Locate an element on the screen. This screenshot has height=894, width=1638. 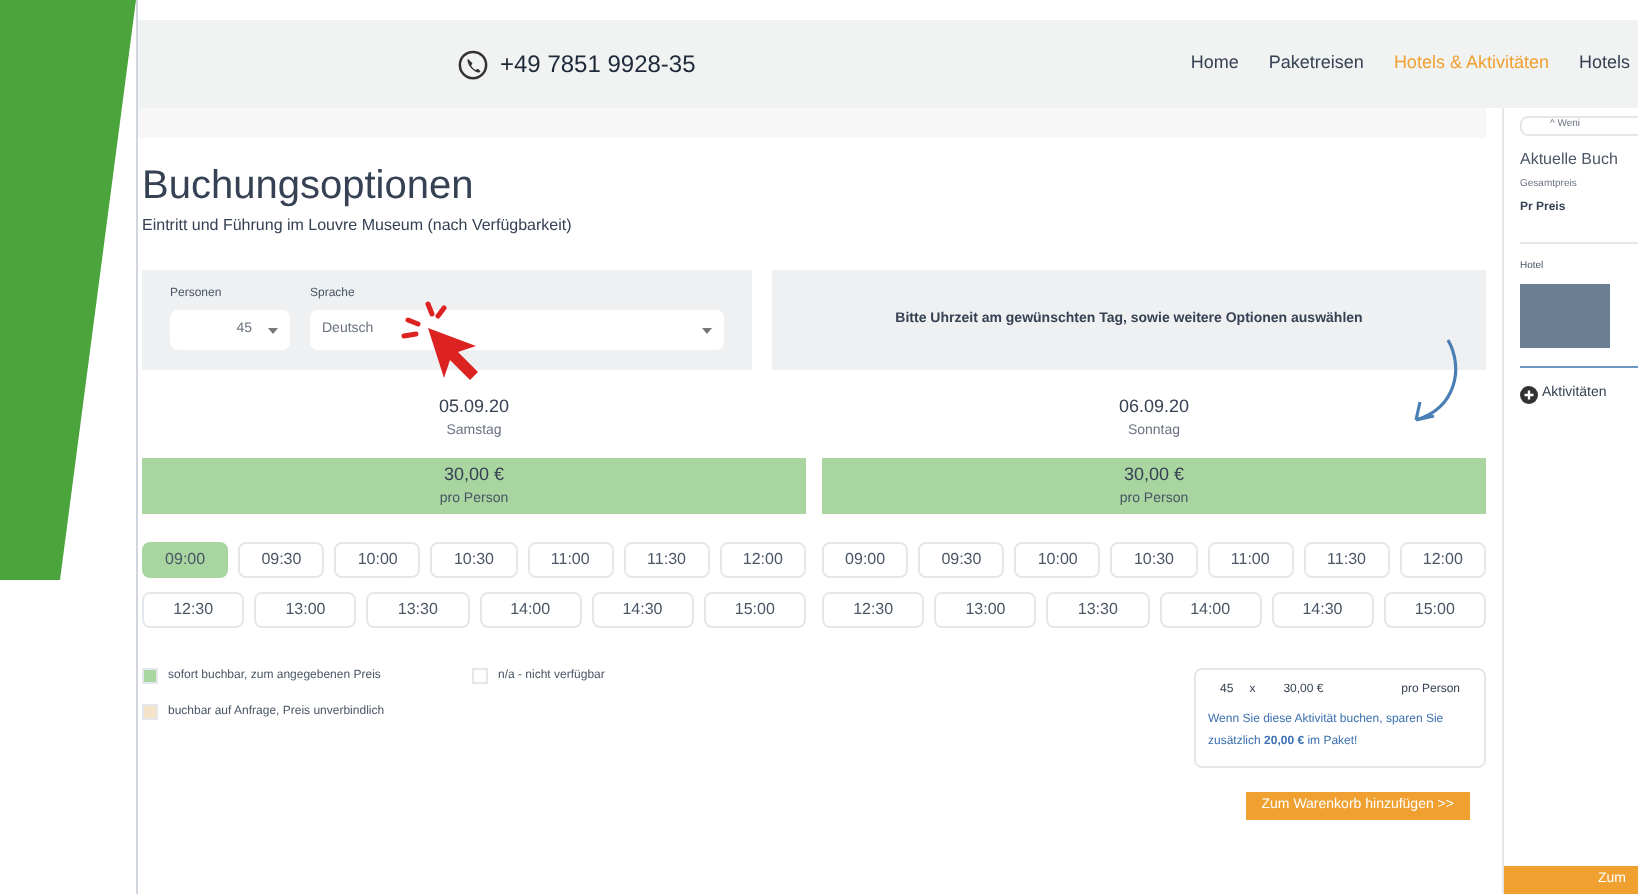
nav-link: Hotels is located at coordinates (1604, 64).